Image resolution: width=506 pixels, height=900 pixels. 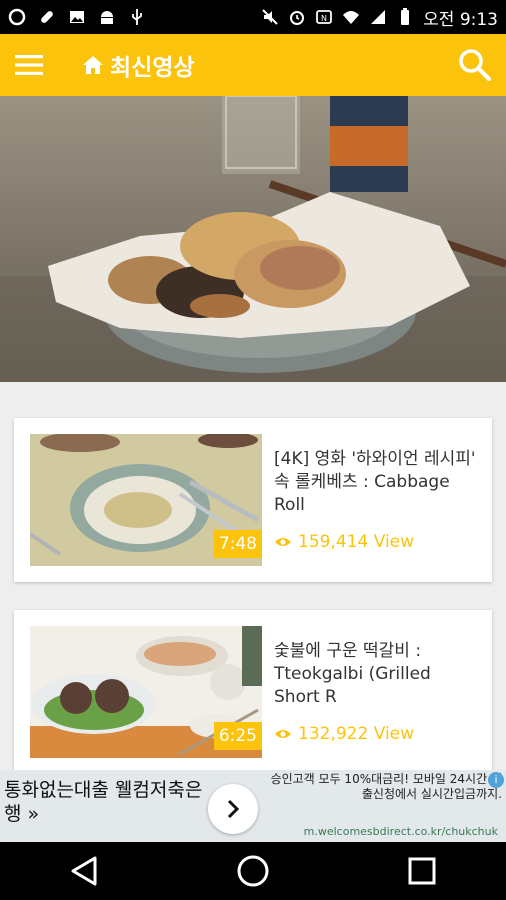 I want to click on battery-icon, so click(x=405, y=16).